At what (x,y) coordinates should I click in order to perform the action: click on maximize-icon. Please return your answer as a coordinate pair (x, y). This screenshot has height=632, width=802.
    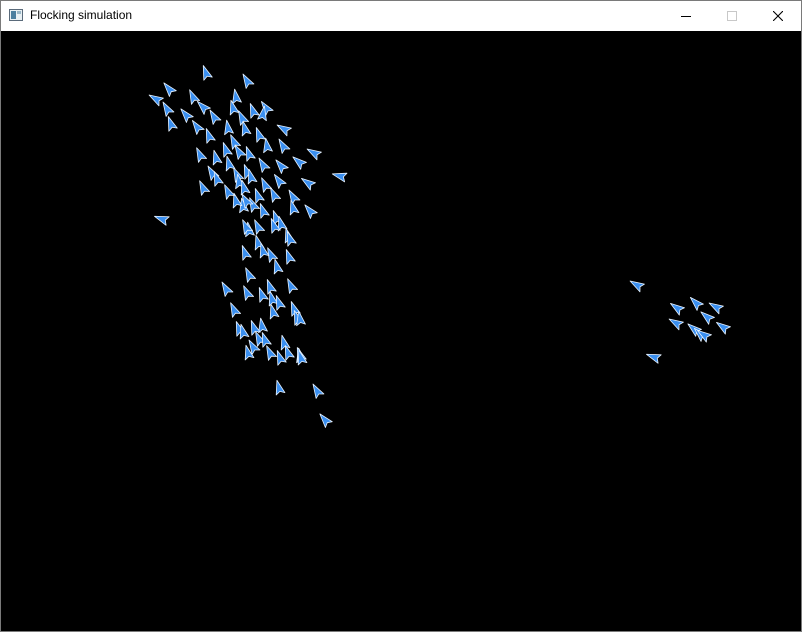
    Looking at the image, I should click on (732, 16).